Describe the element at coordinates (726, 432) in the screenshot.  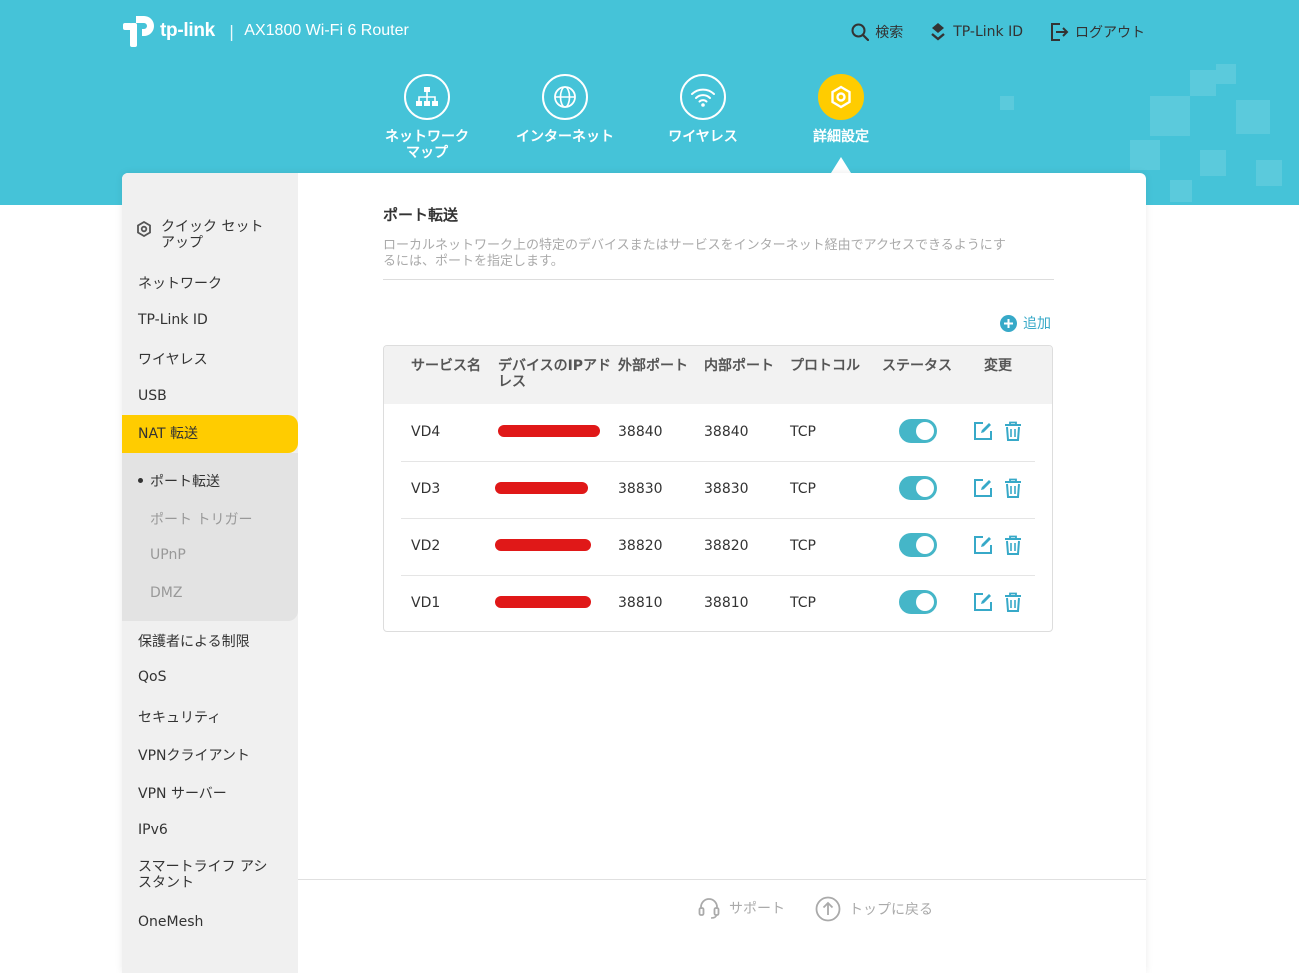
I see `cell-internal-port: 38840` at that location.